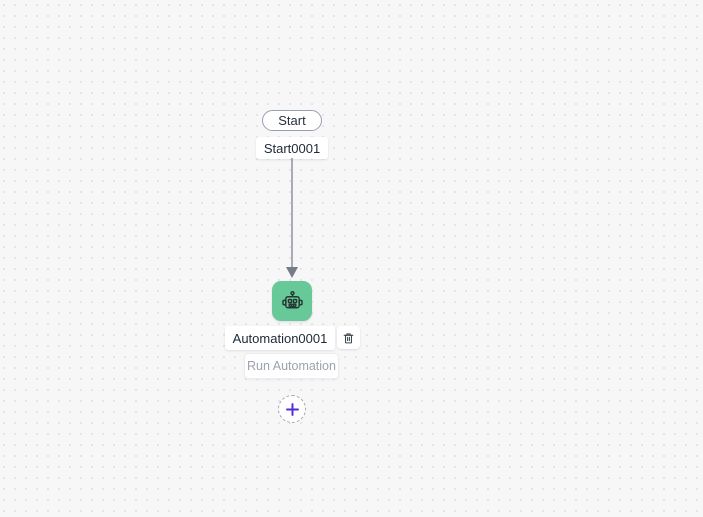 This screenshot has width=703, height=517. I want to click on start-node-label: Start, so click(292, 120).